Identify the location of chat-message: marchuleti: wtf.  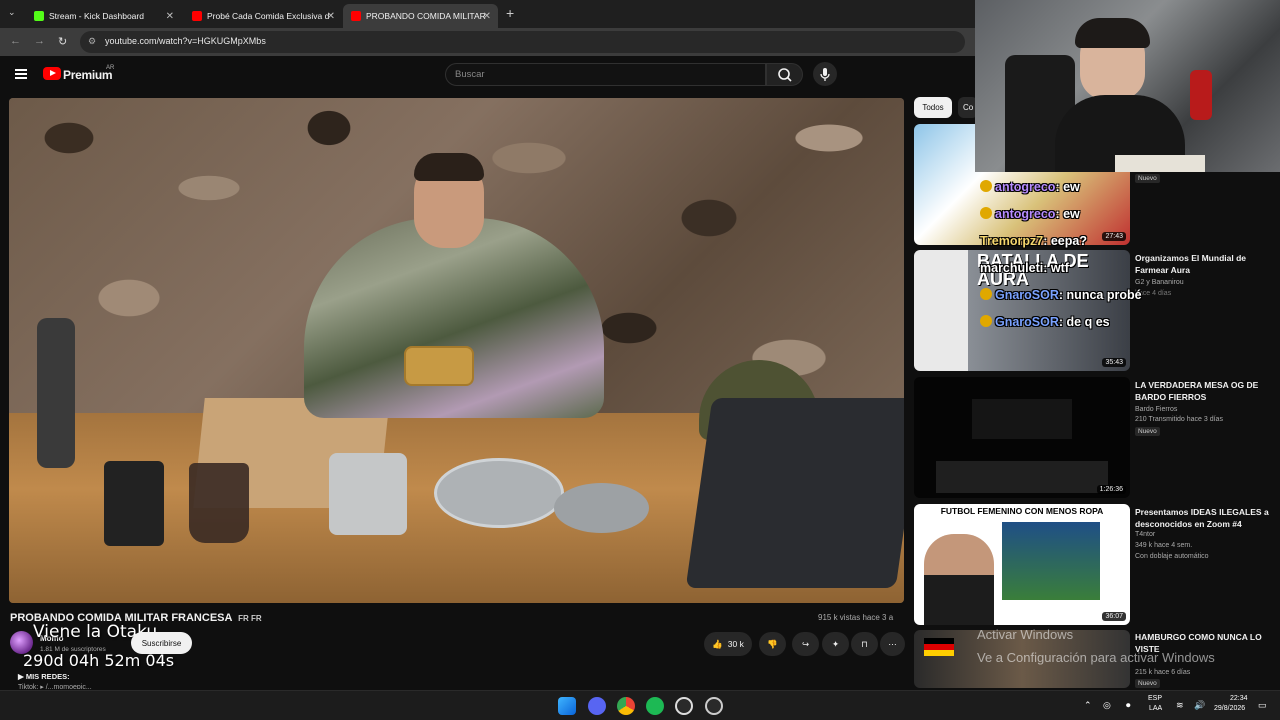
(1024, 268).